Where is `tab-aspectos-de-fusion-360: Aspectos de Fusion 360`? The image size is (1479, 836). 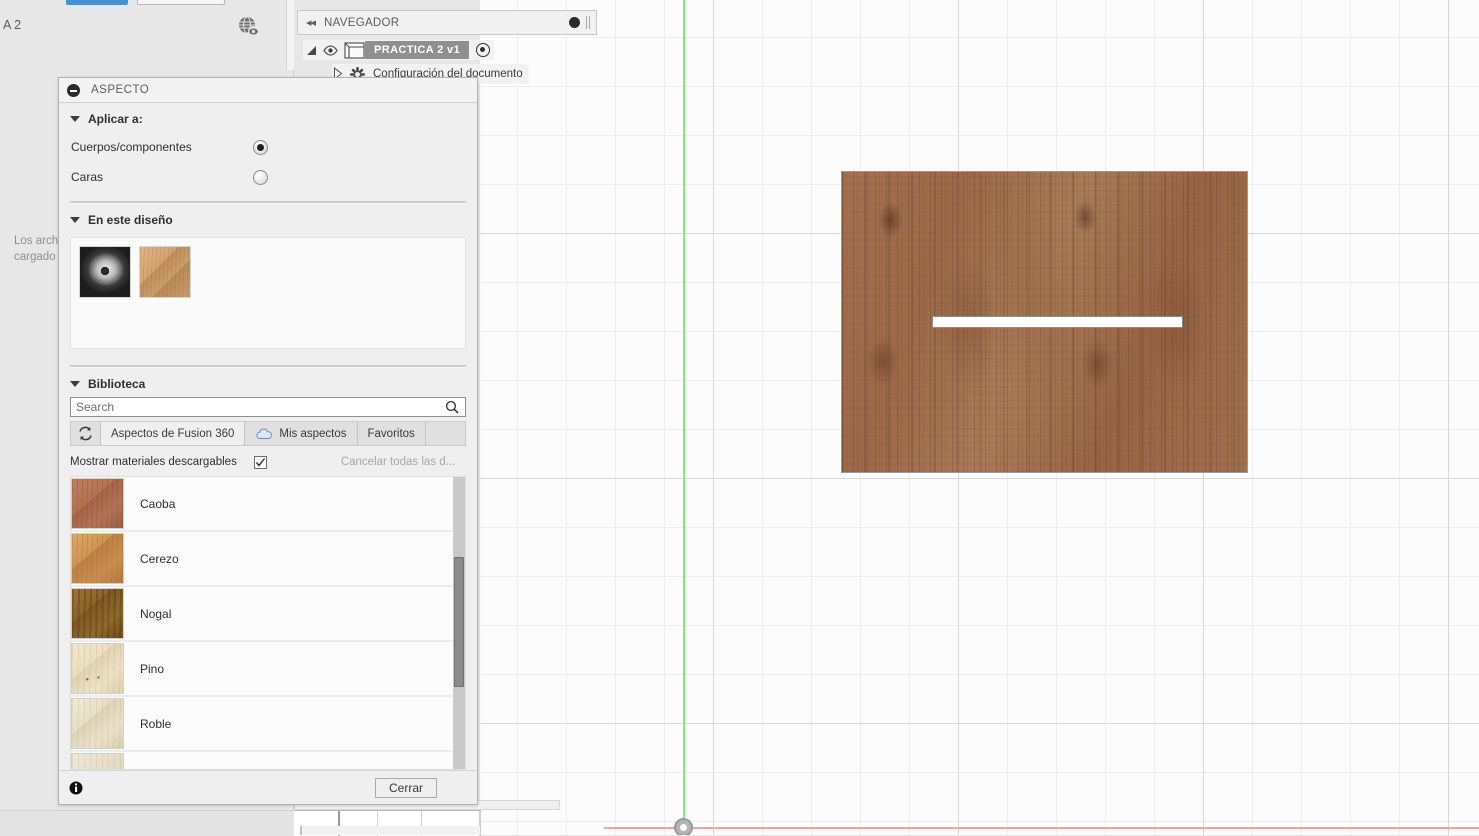 tab-aspectos-de-fusion-360: Aspectos de Fusion 360 is located at coordinates (173, 433).